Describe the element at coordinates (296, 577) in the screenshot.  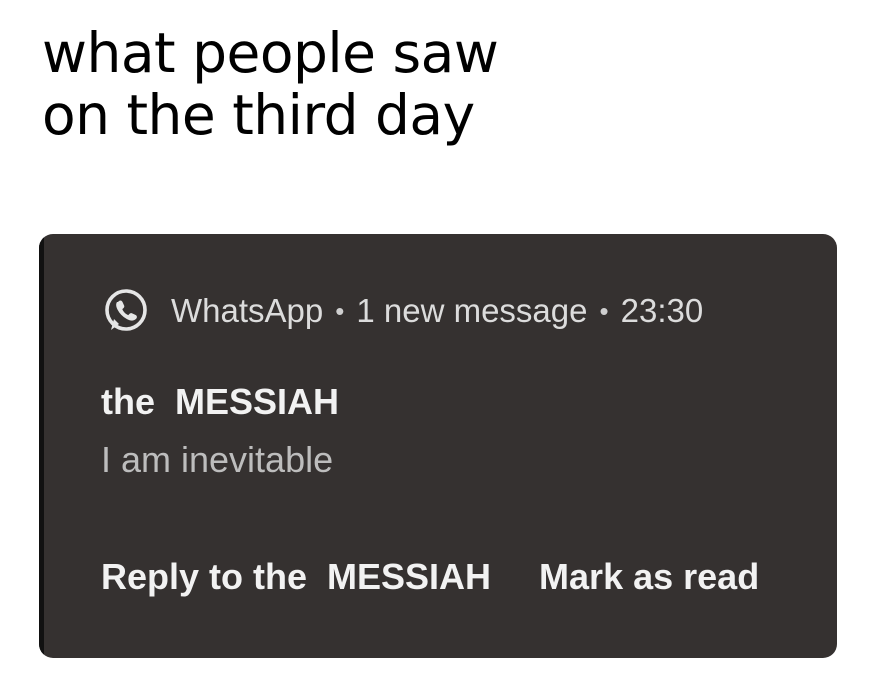
I see `reply-button: Reply to the MESSIAH` at that location.